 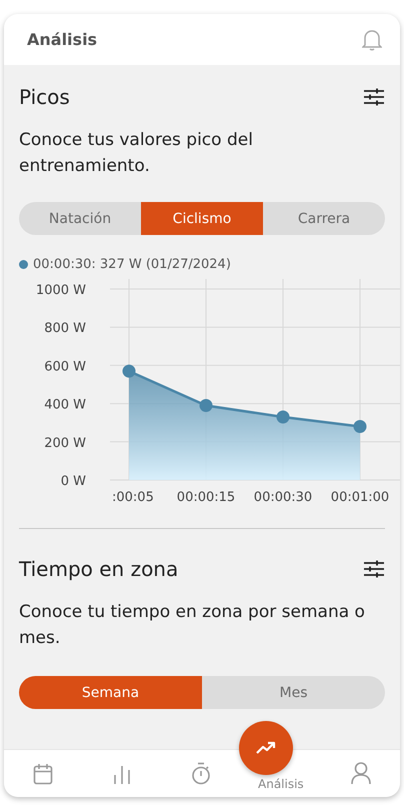 I want to click on axis-label: 00:01:00, so click(x=360, y=497).